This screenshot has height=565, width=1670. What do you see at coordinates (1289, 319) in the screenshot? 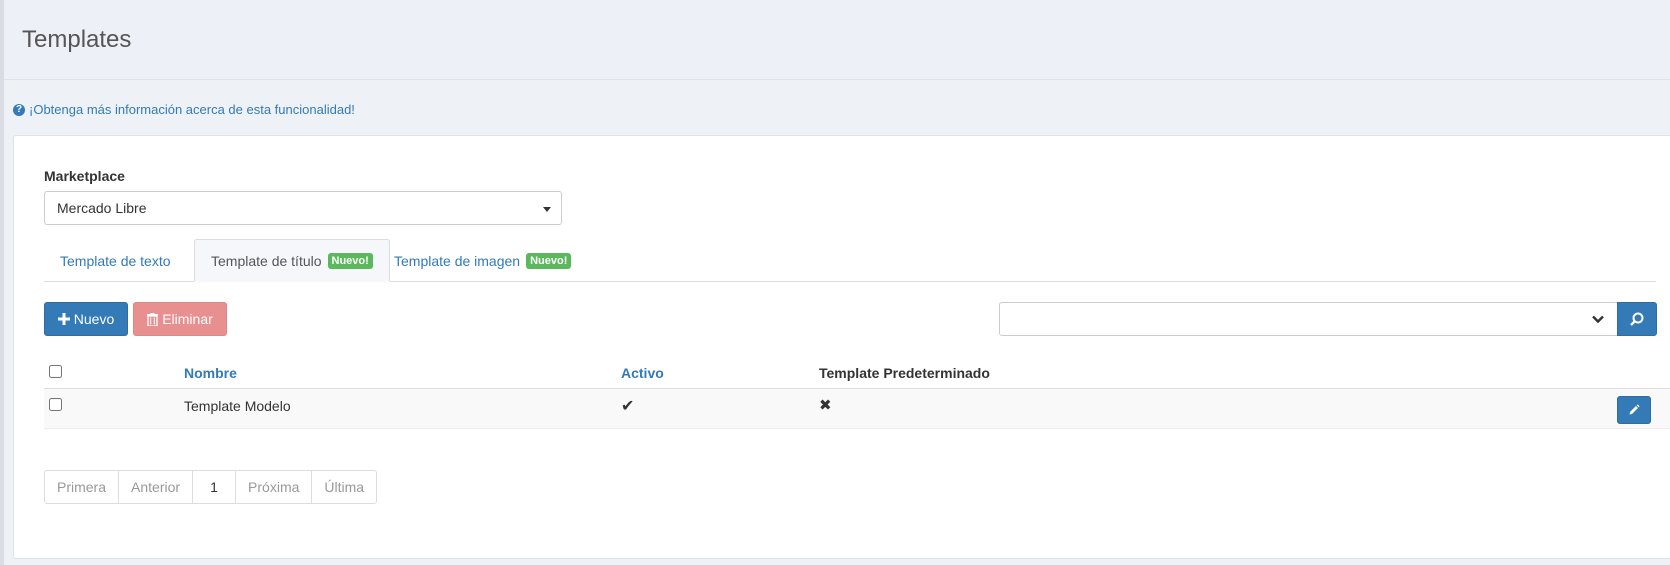
I see `search-input` at bounding box center [1289, 319].